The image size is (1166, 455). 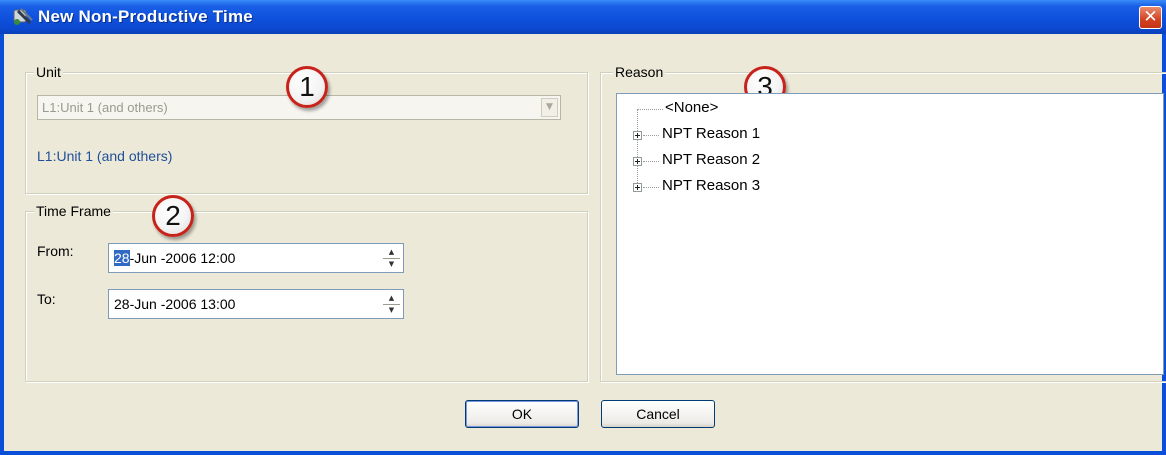 I want to click on to-datetime-value: 28-Jun -2006 13:00, so click(x=174, y=304).